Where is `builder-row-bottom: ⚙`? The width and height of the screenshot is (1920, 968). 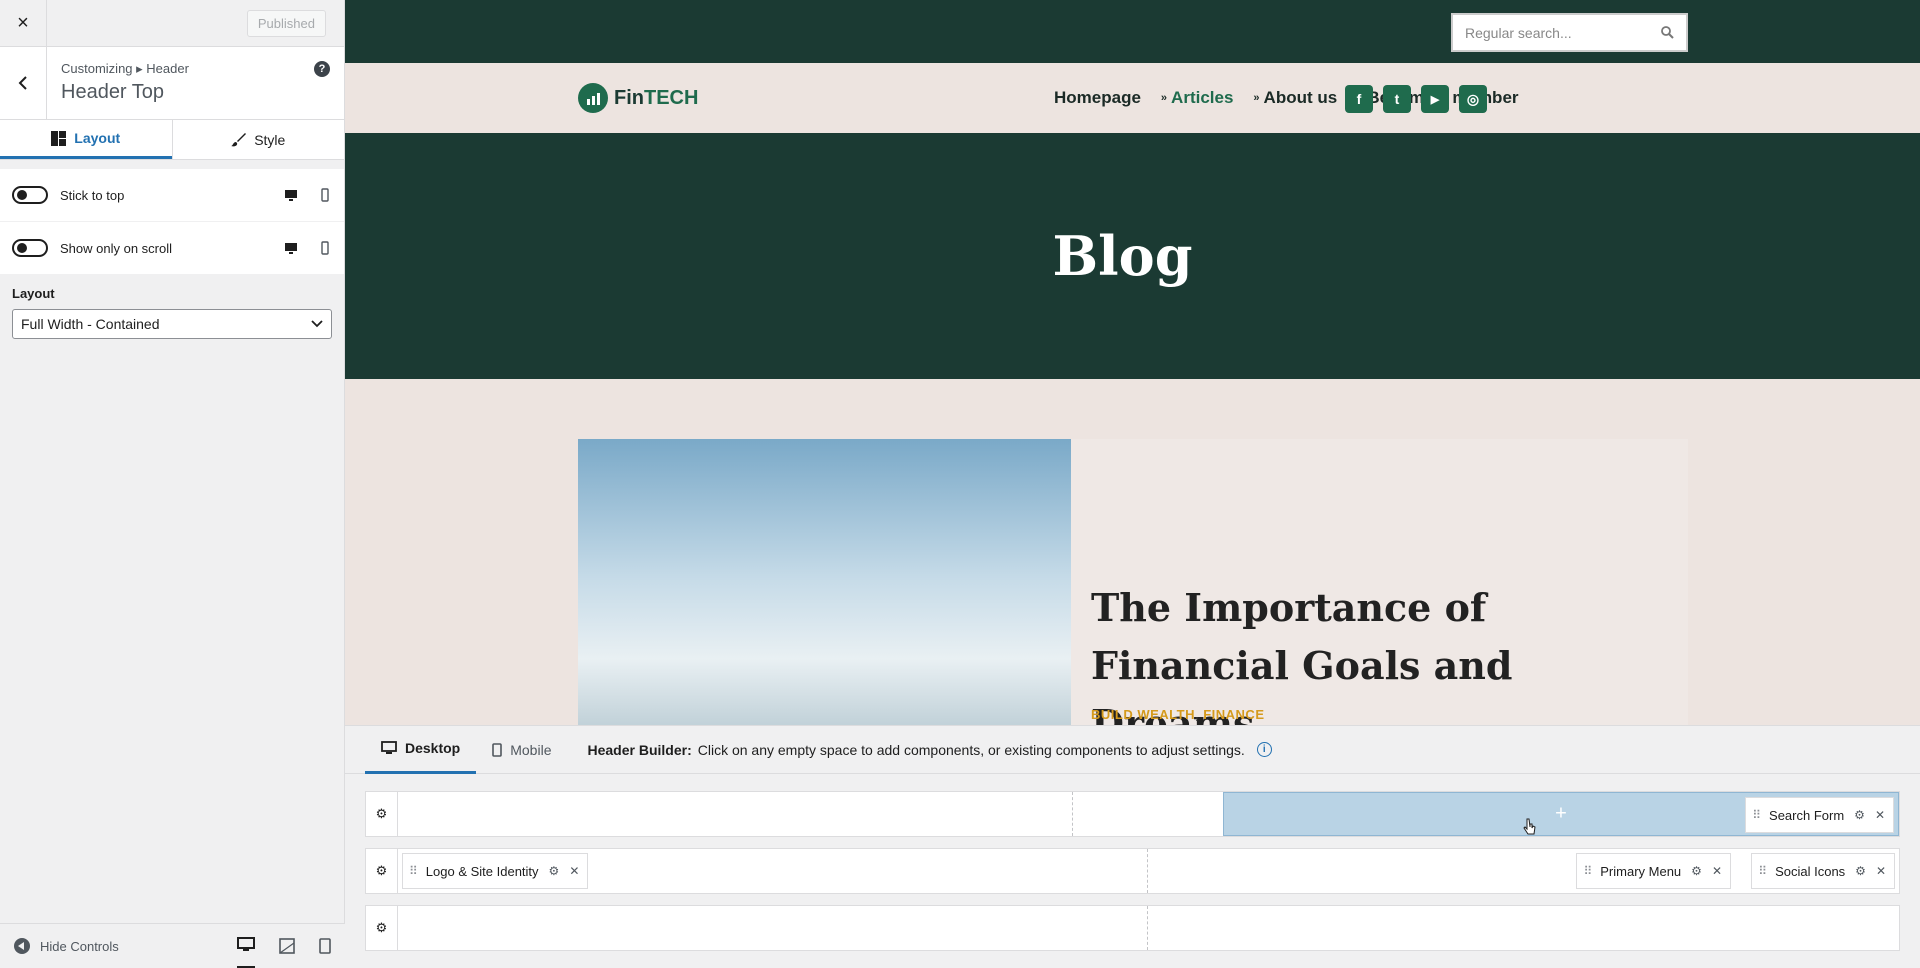 builder-row-bottom: ⚙ is located at coordinates (1132, 928).